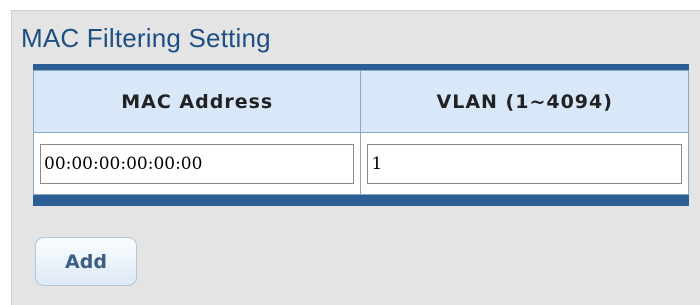  I want to click on mac-address-cell, so click(197, 163).